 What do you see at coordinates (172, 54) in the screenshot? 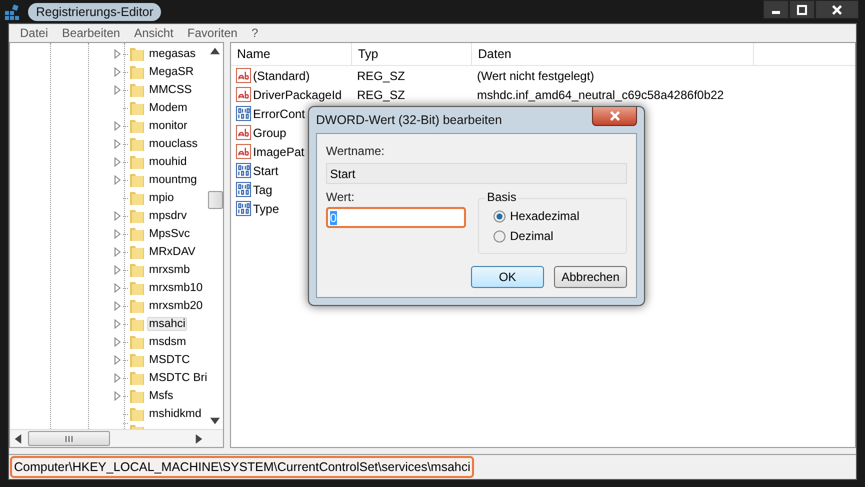
I see `tree-item: megasas` at bounding box center [172, 54].